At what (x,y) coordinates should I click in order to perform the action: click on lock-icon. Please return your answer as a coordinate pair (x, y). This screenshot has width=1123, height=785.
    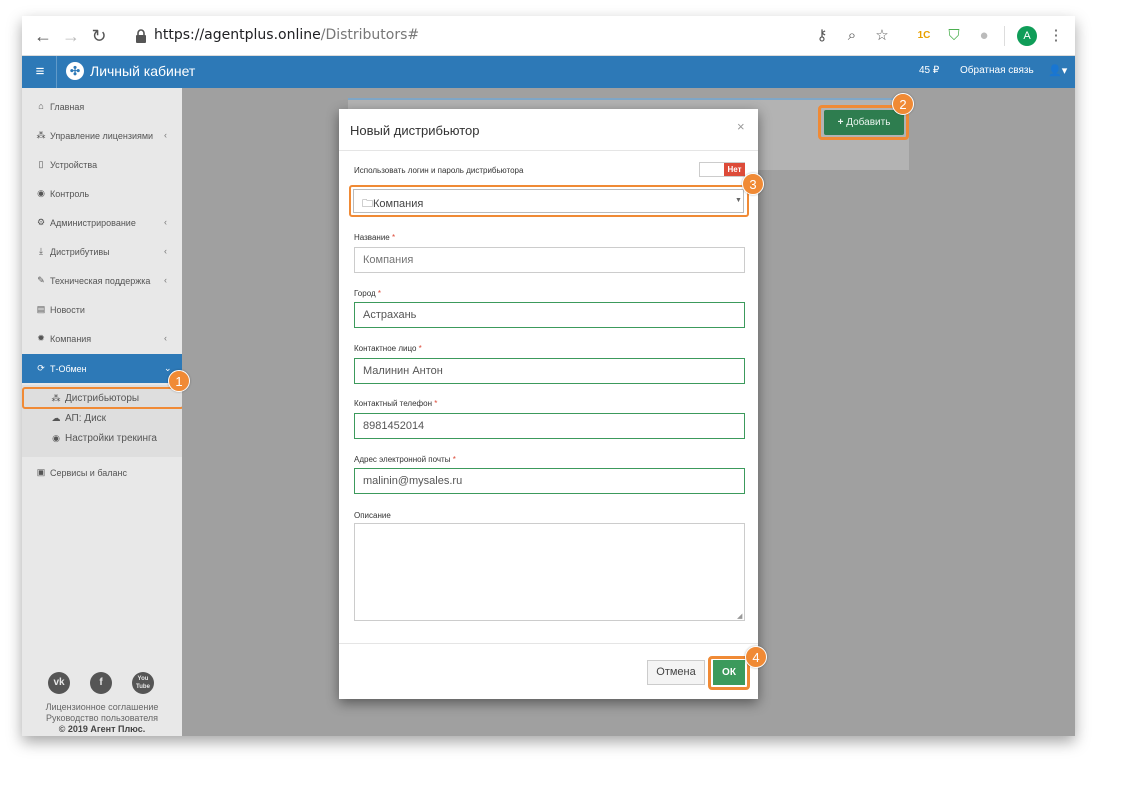
    Looking at the image, I should click on (141, 36).